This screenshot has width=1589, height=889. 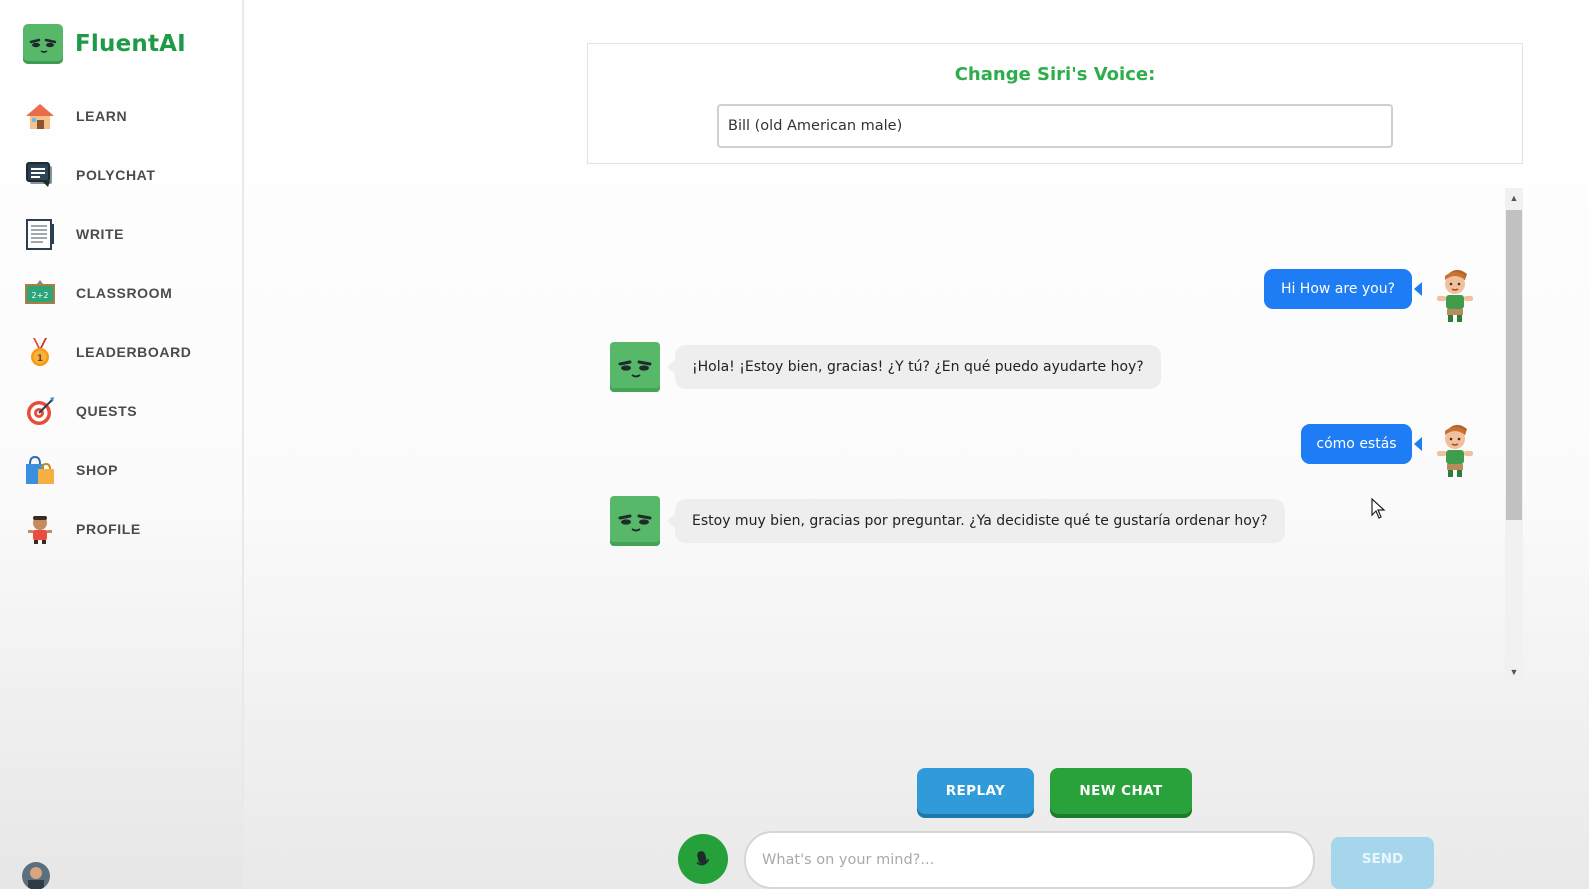 What do you see at coordinates (130, 44) in the screenshot?
I see `app-name: FluentAI` at bounding box center [130, 44].